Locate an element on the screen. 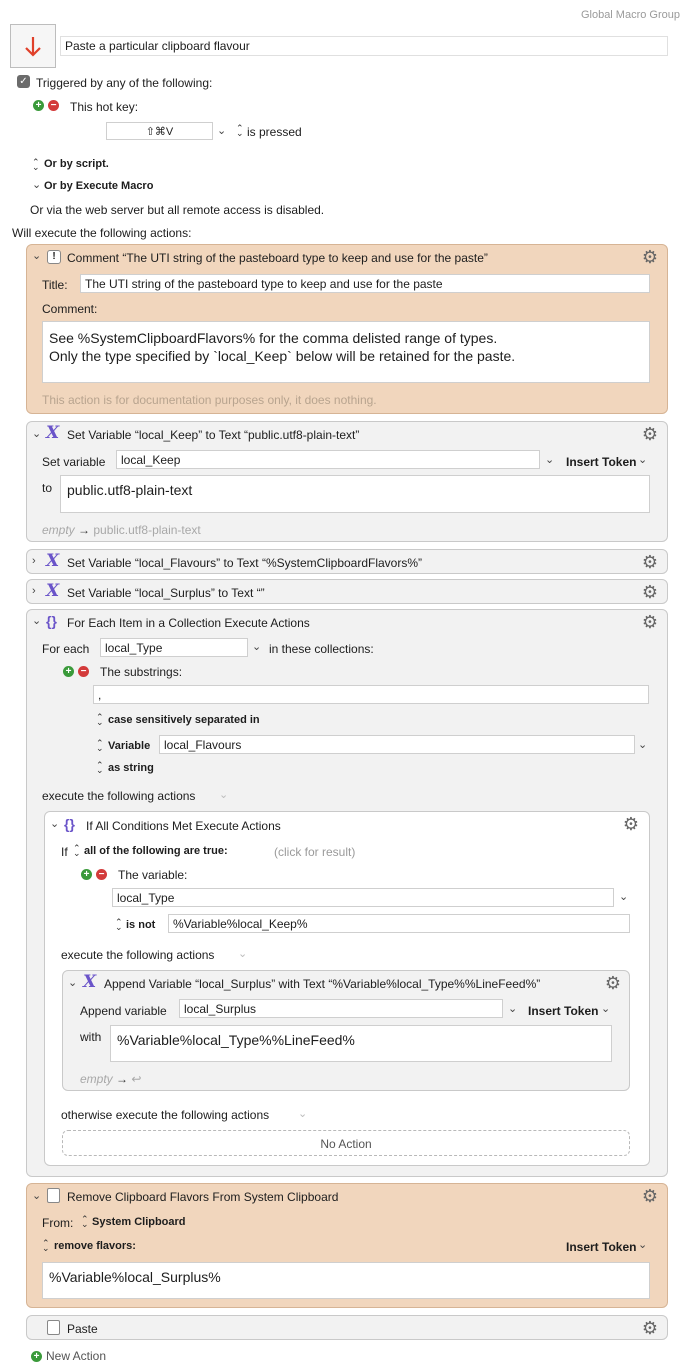  set-keep-insert-token-chevron-icon: ⌄ is located at coordinates (642, 459).